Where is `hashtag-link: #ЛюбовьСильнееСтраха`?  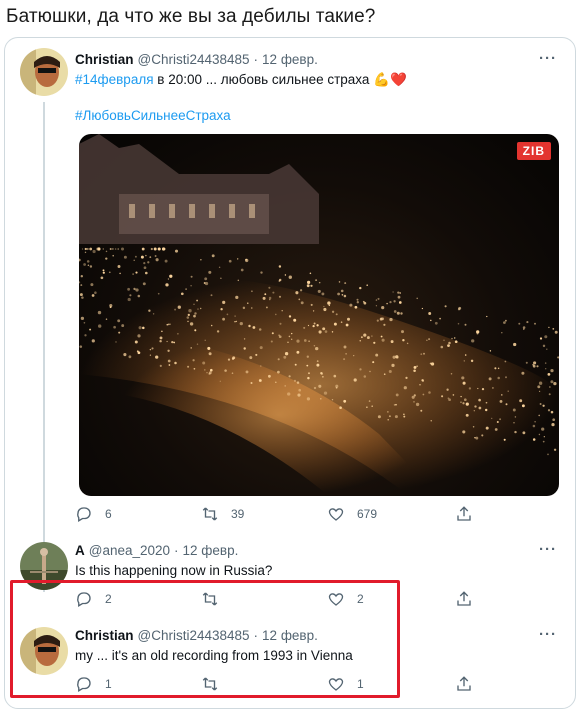
hashtag-link: #ЛюбовьСильнееСтраха is located at coordinates (153, 115).